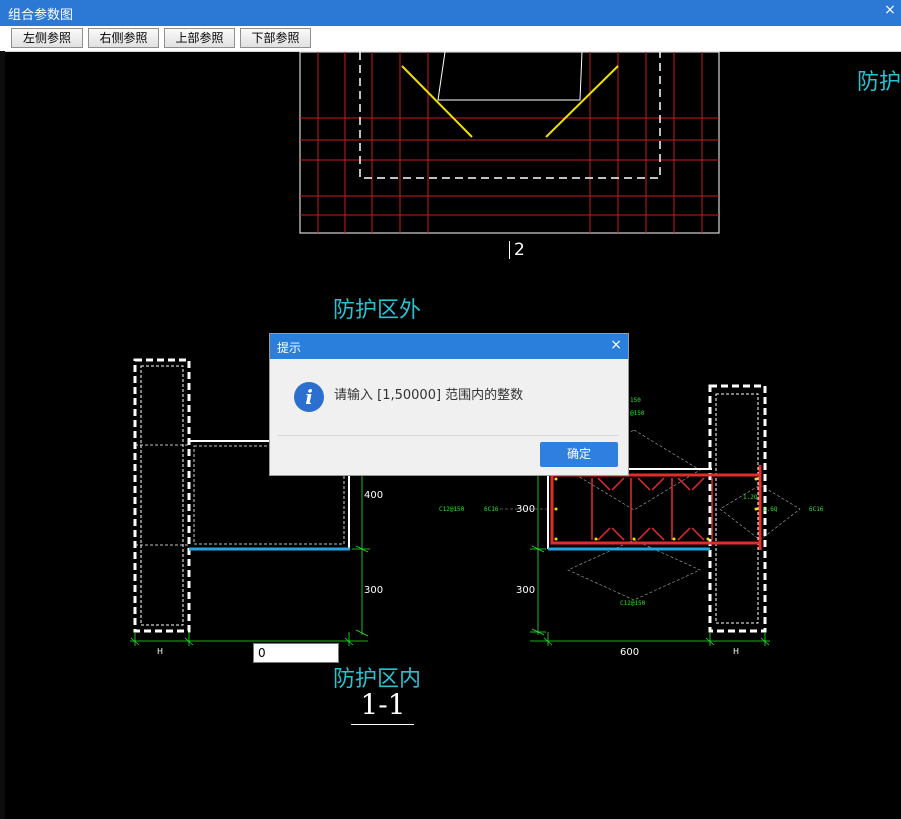  What do you see at coordinates (526, 509) in the screenshot?
I see `dim-300-right-top: 300` at bounding box center [526, 509].